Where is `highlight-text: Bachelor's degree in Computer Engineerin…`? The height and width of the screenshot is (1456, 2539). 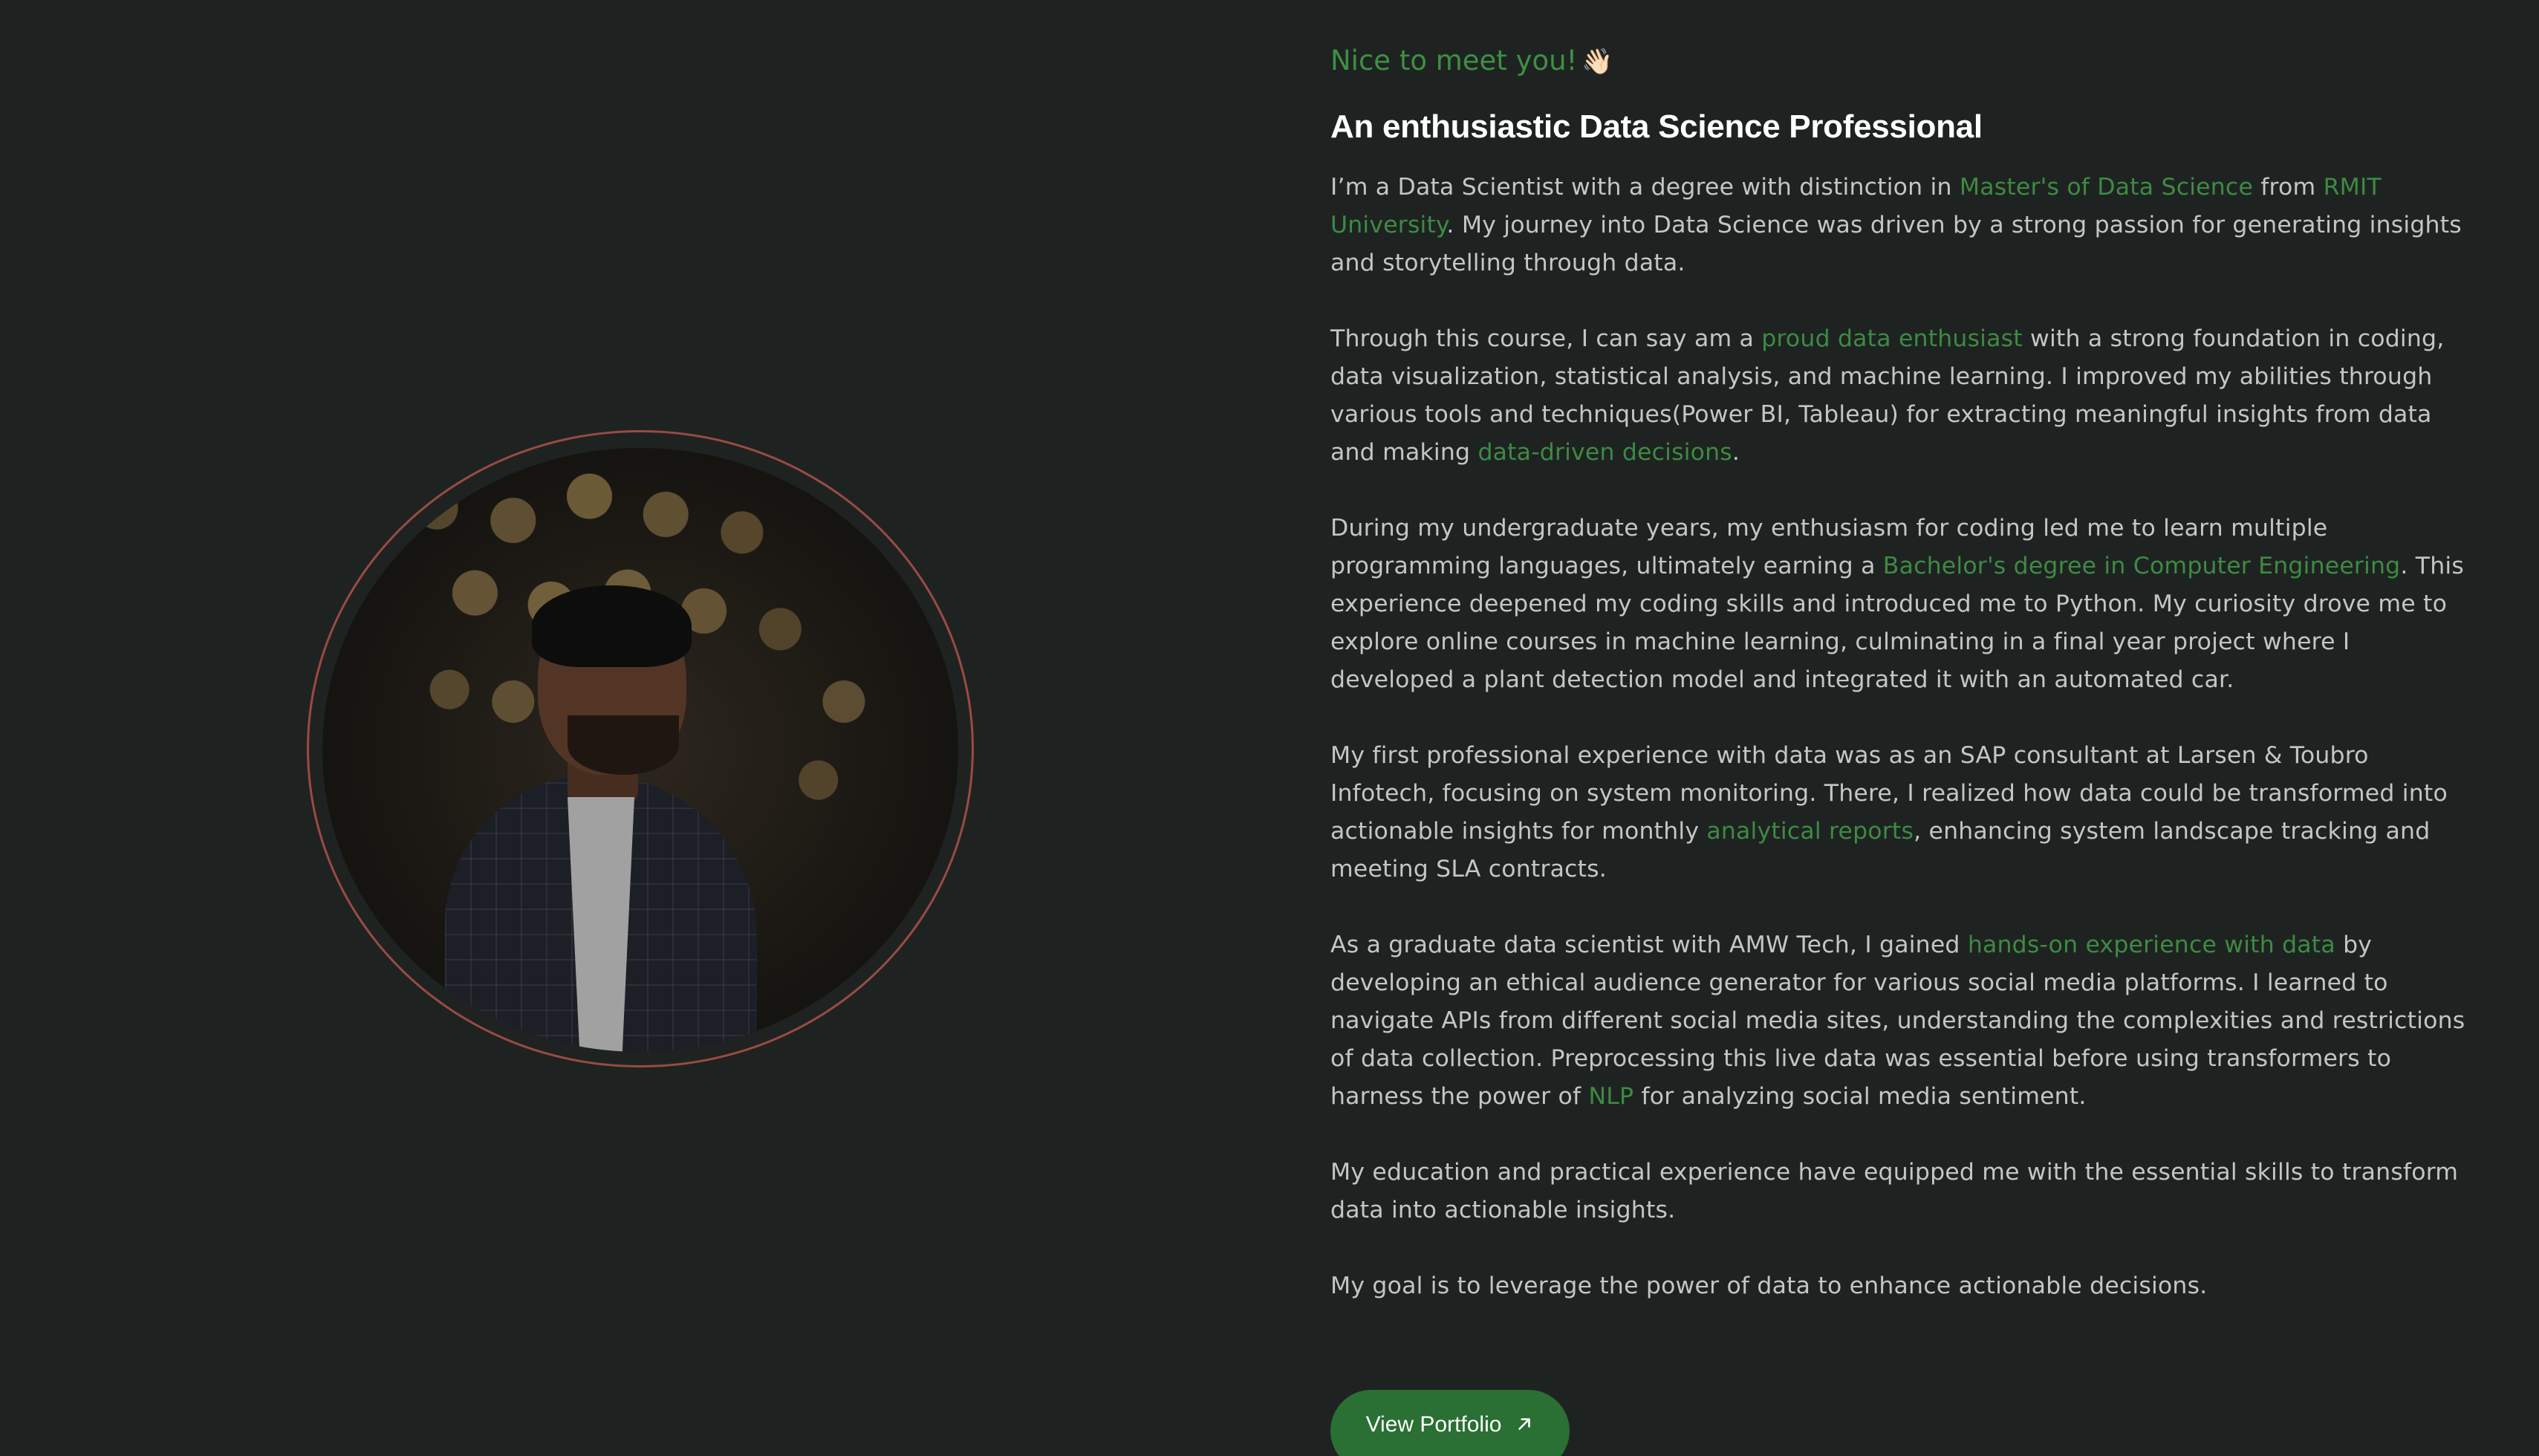
highlight-text: Bachelor's degree in Computer Engineerin… is located at coordinates (2141, 566).